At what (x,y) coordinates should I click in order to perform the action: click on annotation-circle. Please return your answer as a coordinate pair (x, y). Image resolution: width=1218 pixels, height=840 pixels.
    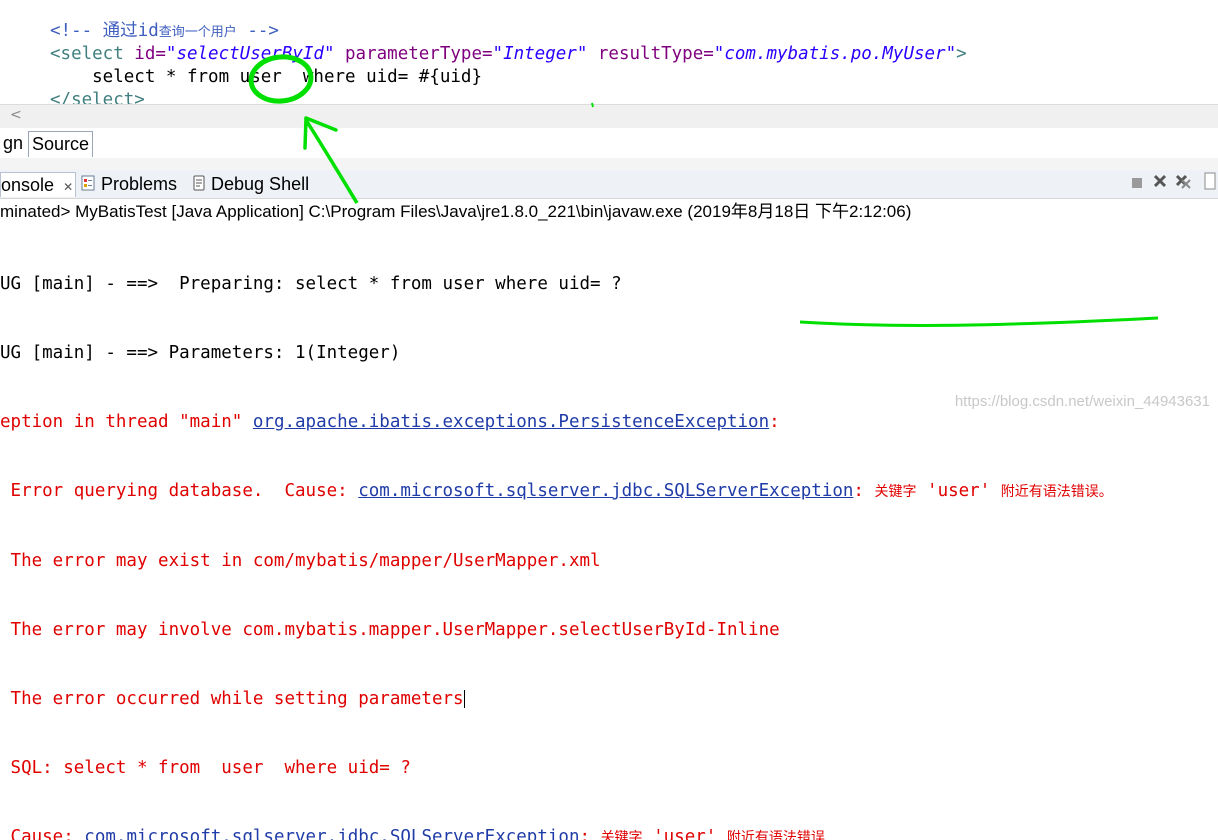
    Looking at the image, I should click on (281, 79).